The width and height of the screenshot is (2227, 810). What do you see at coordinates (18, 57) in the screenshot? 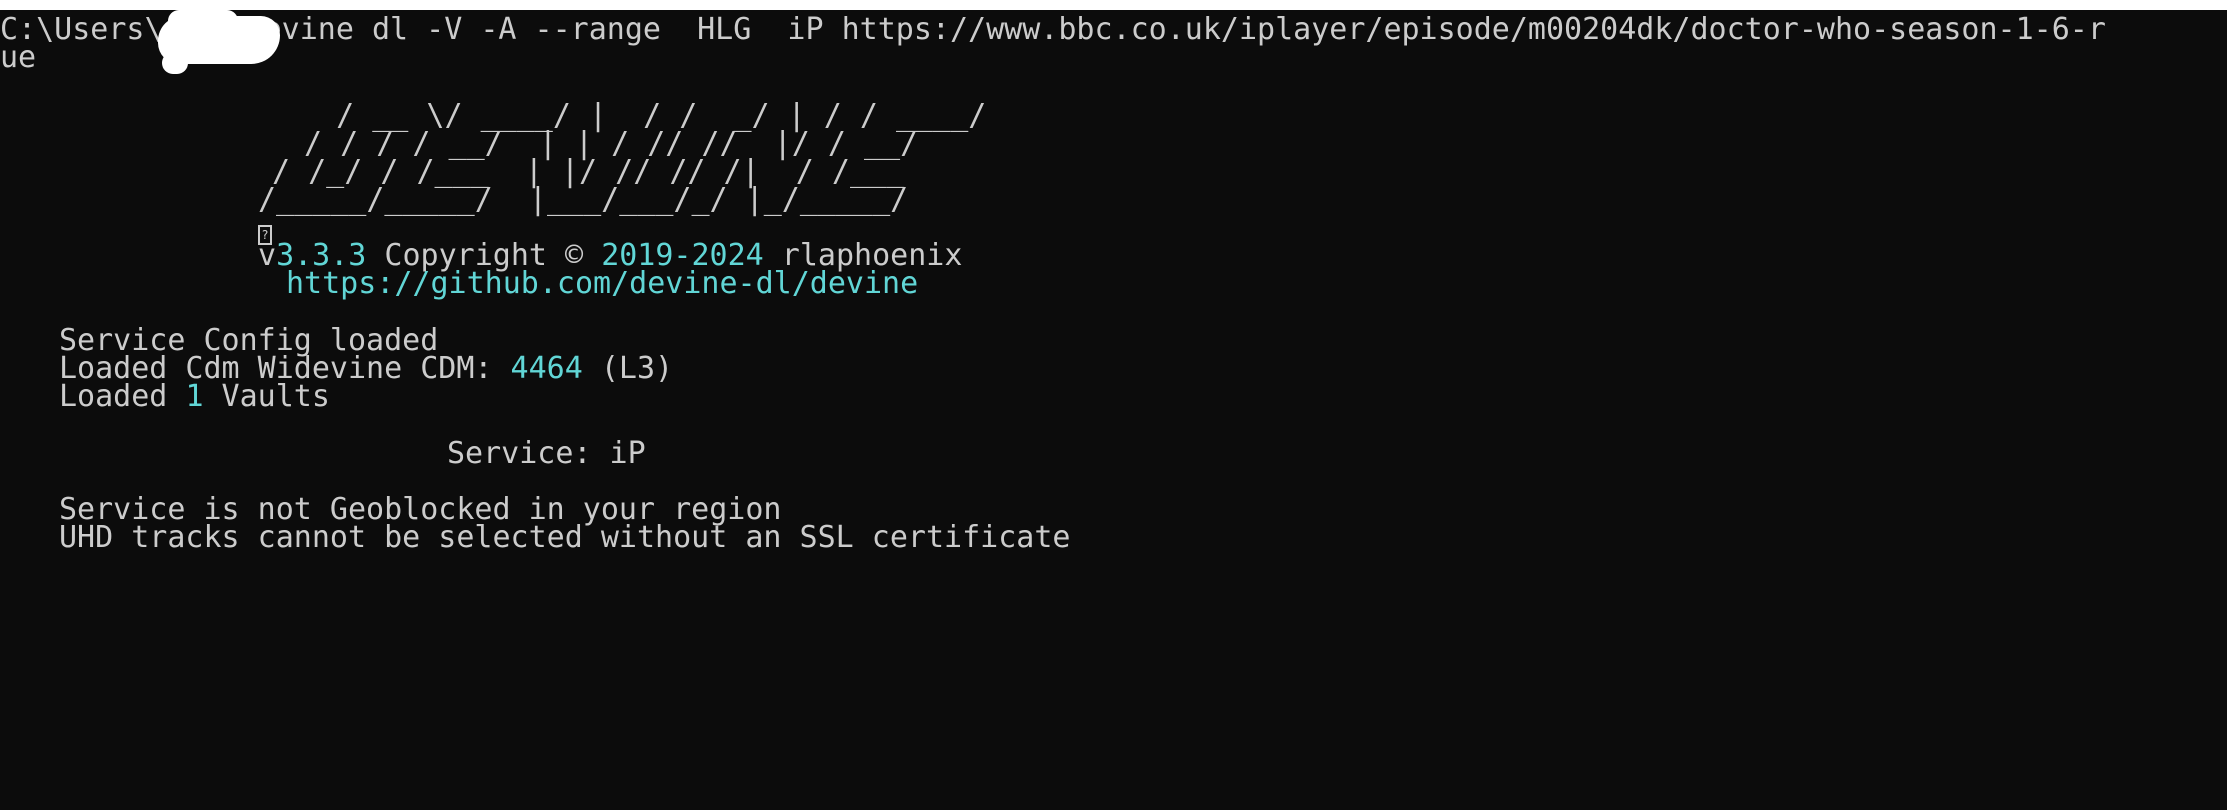
I see `command-wrap-line: ue` at bounding box center [18, 57].